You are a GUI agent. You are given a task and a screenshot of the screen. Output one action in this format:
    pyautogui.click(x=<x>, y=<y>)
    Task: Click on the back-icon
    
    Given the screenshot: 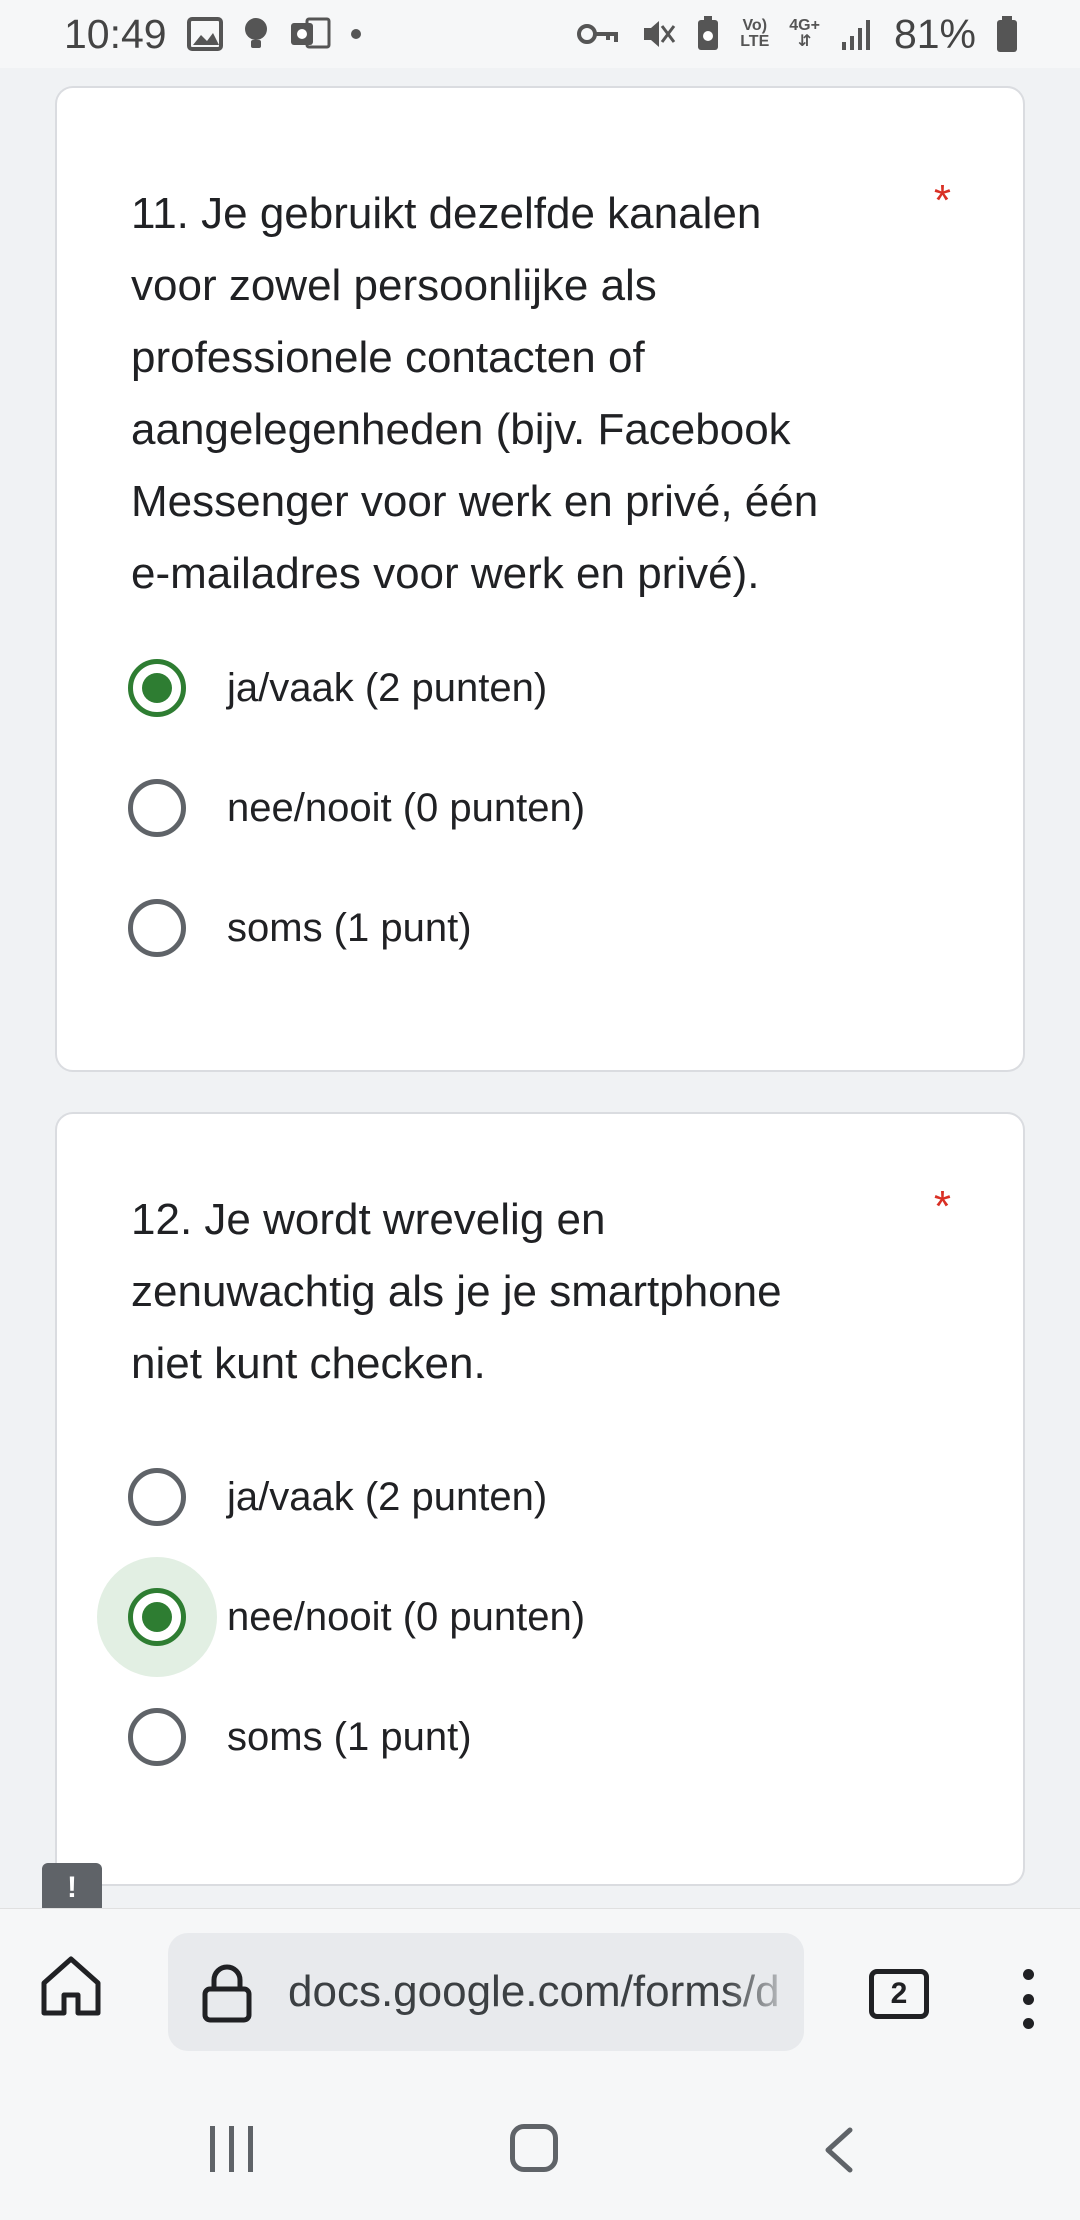 What is the action you would take?
    pyautogui.click(x=838, y=2150)
    